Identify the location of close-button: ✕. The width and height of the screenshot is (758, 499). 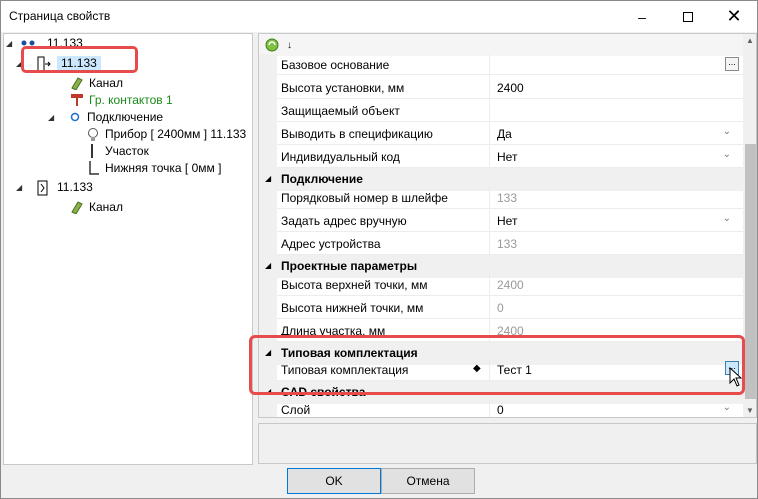
(734, 16).